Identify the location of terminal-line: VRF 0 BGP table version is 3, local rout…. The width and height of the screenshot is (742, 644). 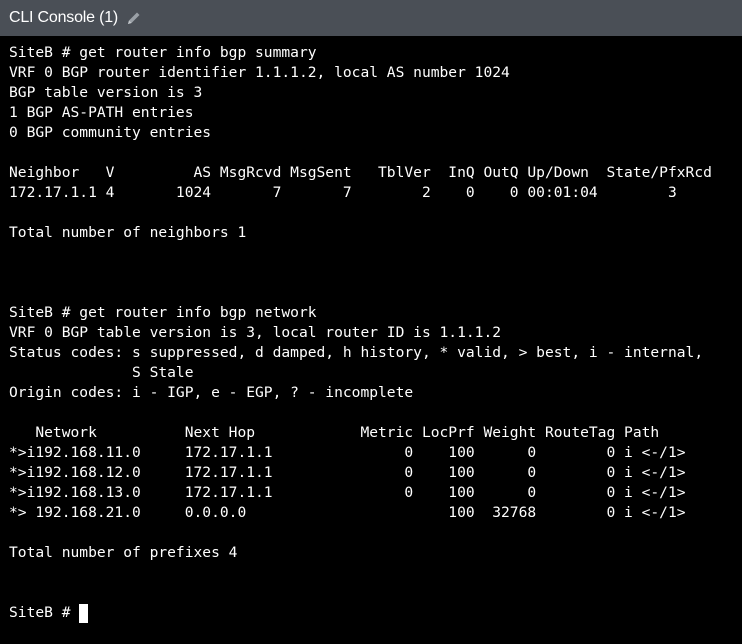
(255, 332).